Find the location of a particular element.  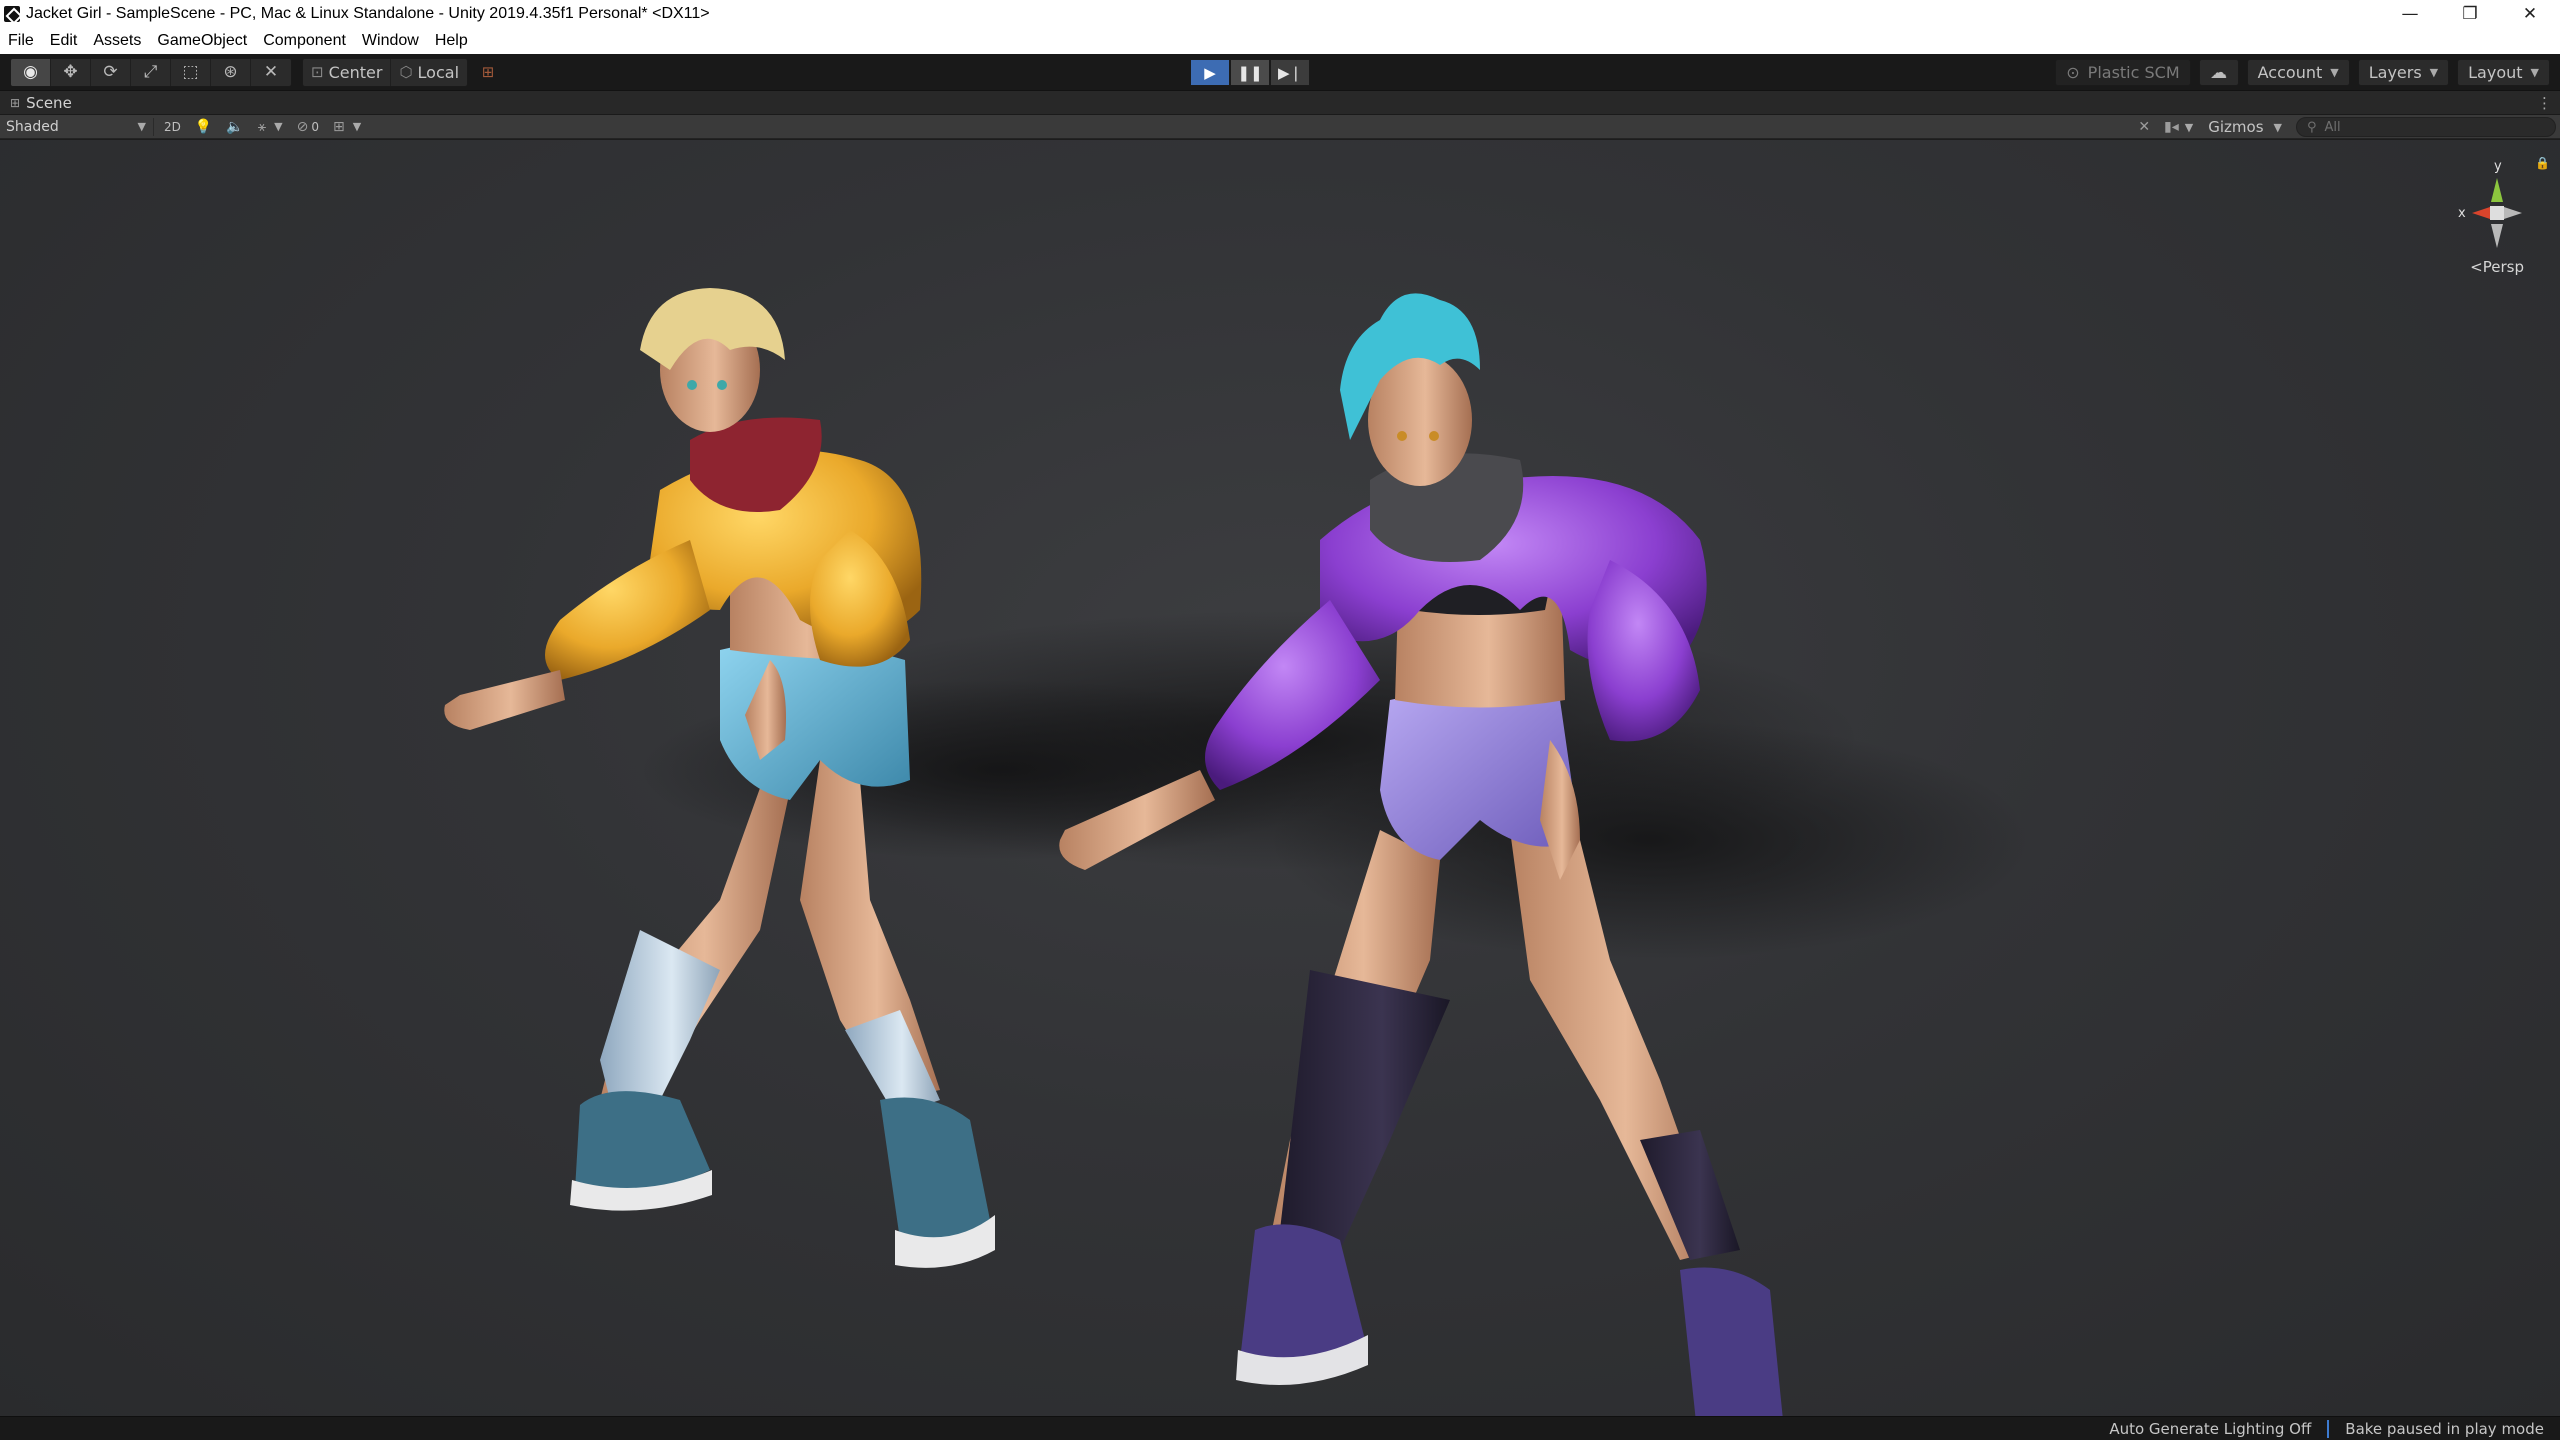

account-label: Account is located at coordinates (2290, 72).